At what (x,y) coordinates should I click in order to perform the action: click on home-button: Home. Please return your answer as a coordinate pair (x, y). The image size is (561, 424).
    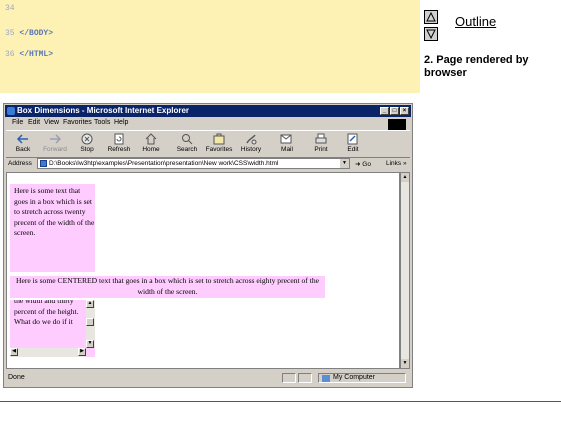
    Looking at the image, I should click on (151, 144).